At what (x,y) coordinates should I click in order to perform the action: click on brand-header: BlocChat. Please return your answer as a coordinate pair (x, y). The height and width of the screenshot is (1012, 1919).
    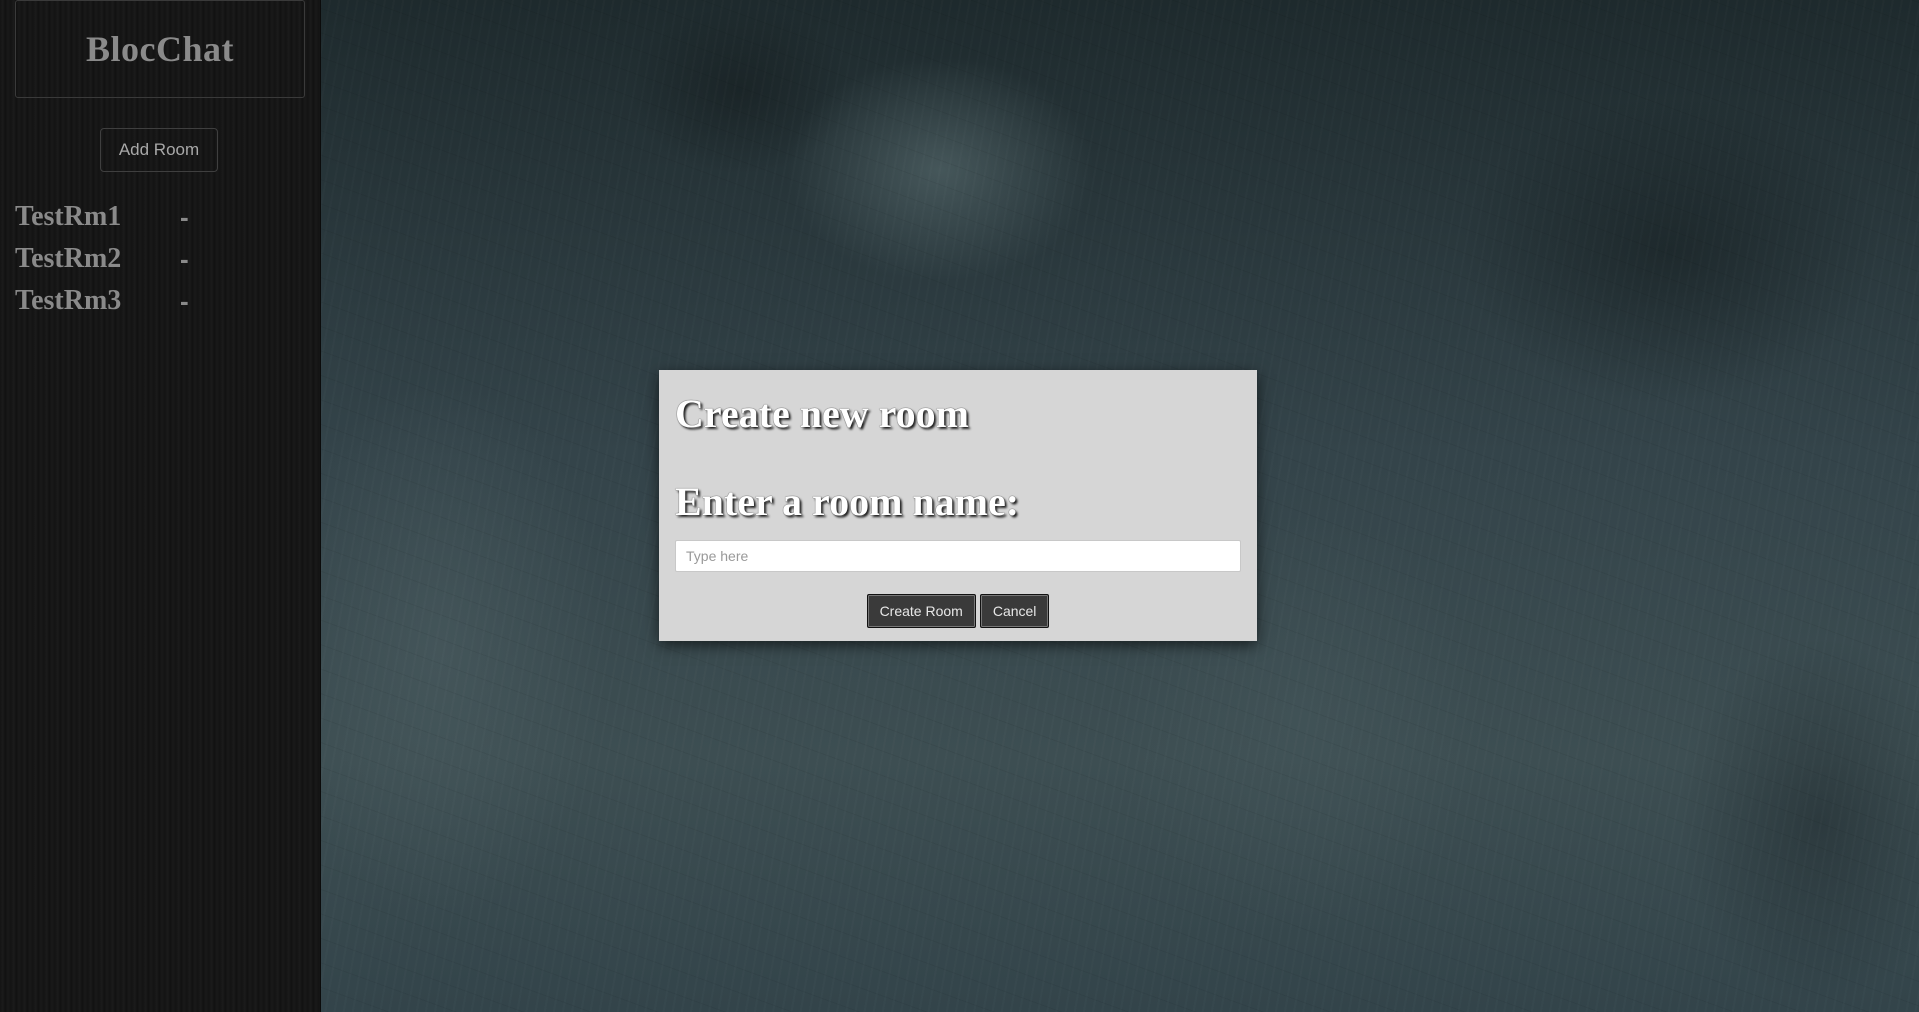
    Looking at the image, I should click on (160, 49).